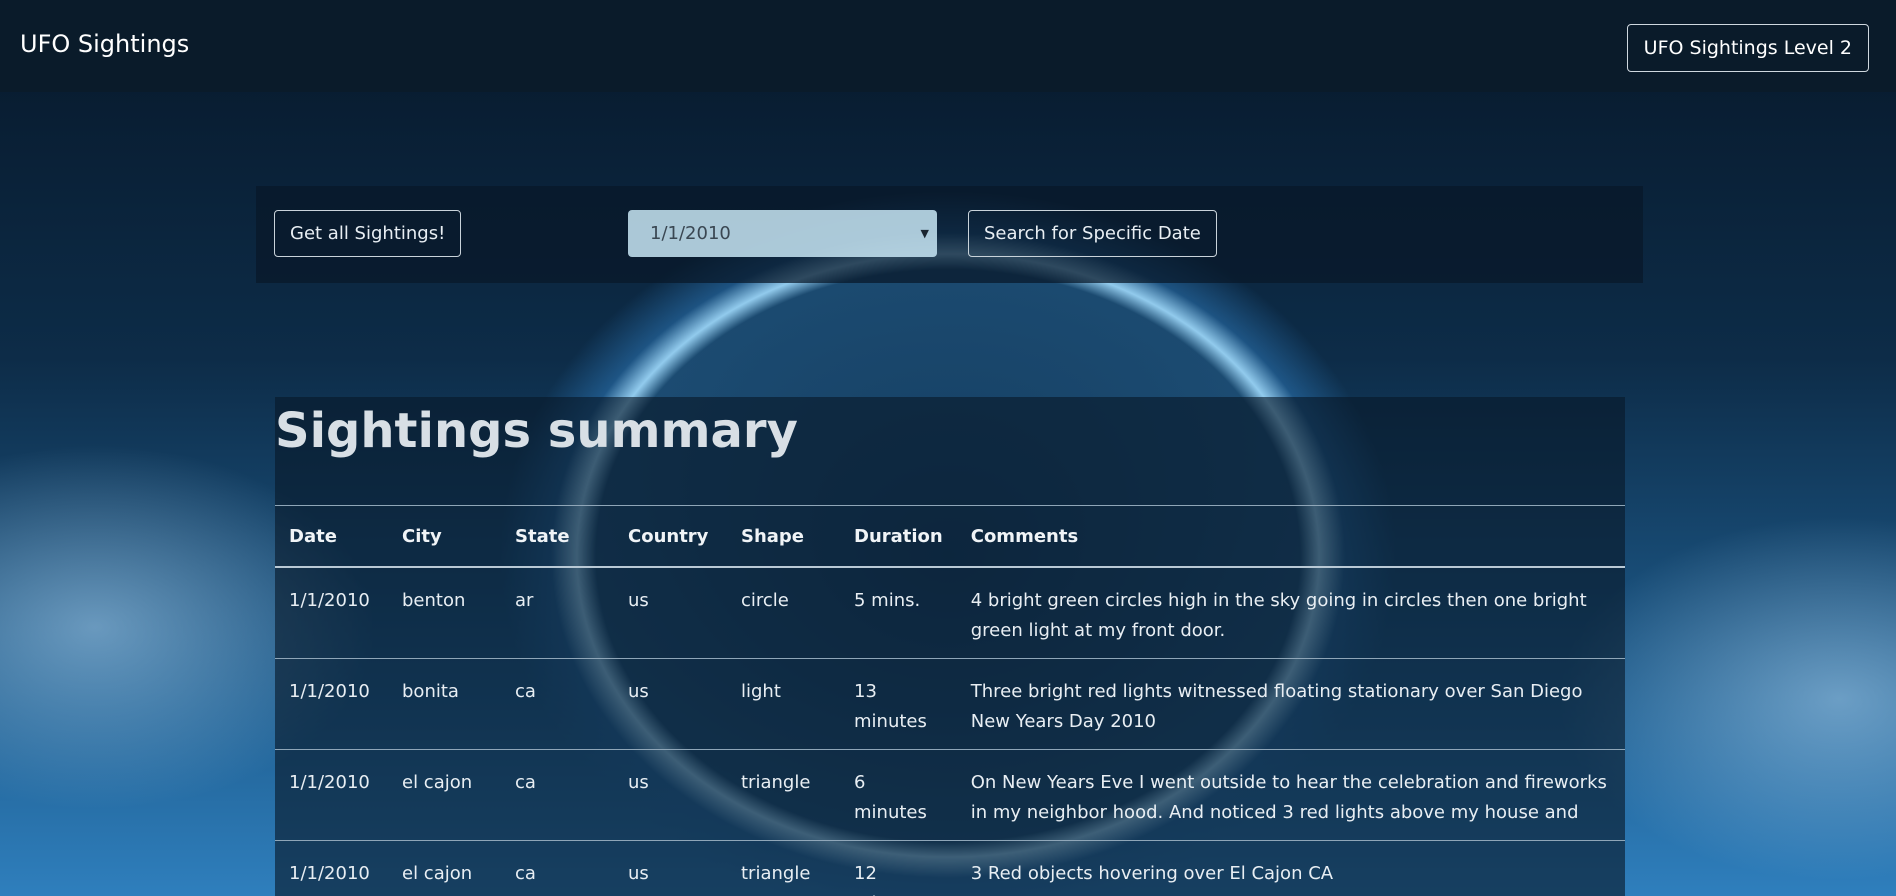  I want to click on cell-shape: light, so click(783, 704).